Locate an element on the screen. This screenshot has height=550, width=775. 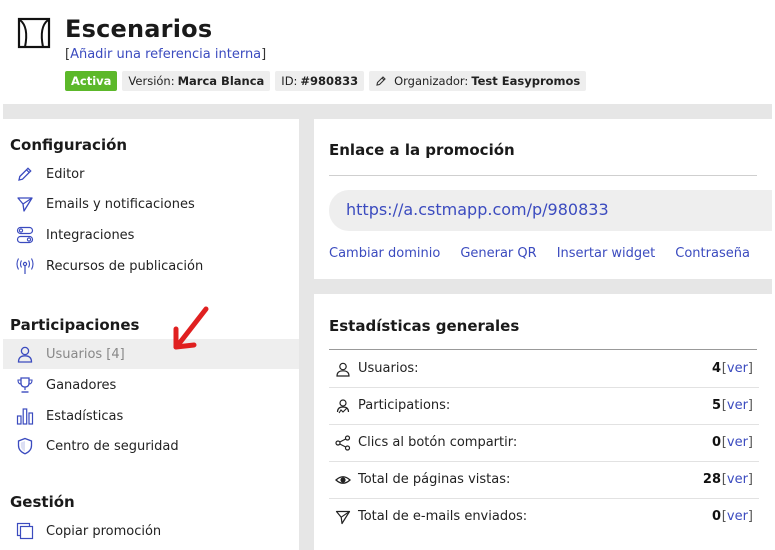
status-badge: Activa is located at coordinates (91, 81).